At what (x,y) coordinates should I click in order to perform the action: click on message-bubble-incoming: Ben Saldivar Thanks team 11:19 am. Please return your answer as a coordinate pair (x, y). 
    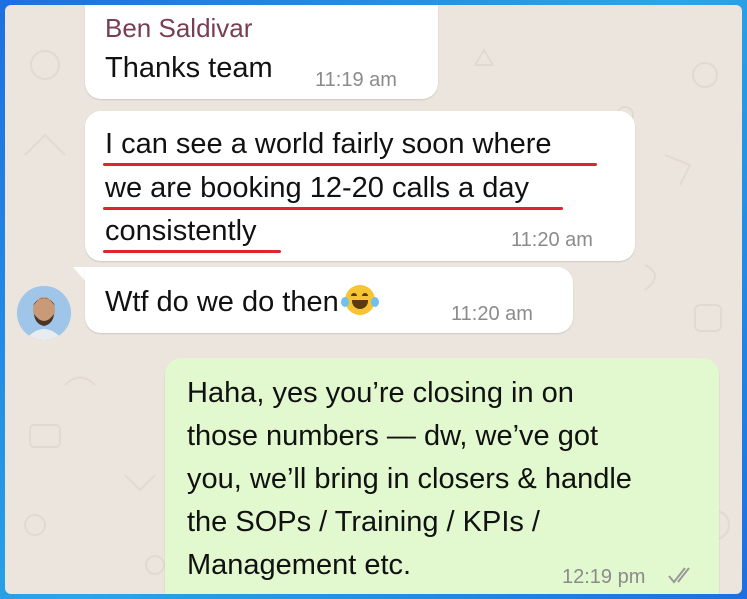
    Looking at the image, I should click on (261, 52).